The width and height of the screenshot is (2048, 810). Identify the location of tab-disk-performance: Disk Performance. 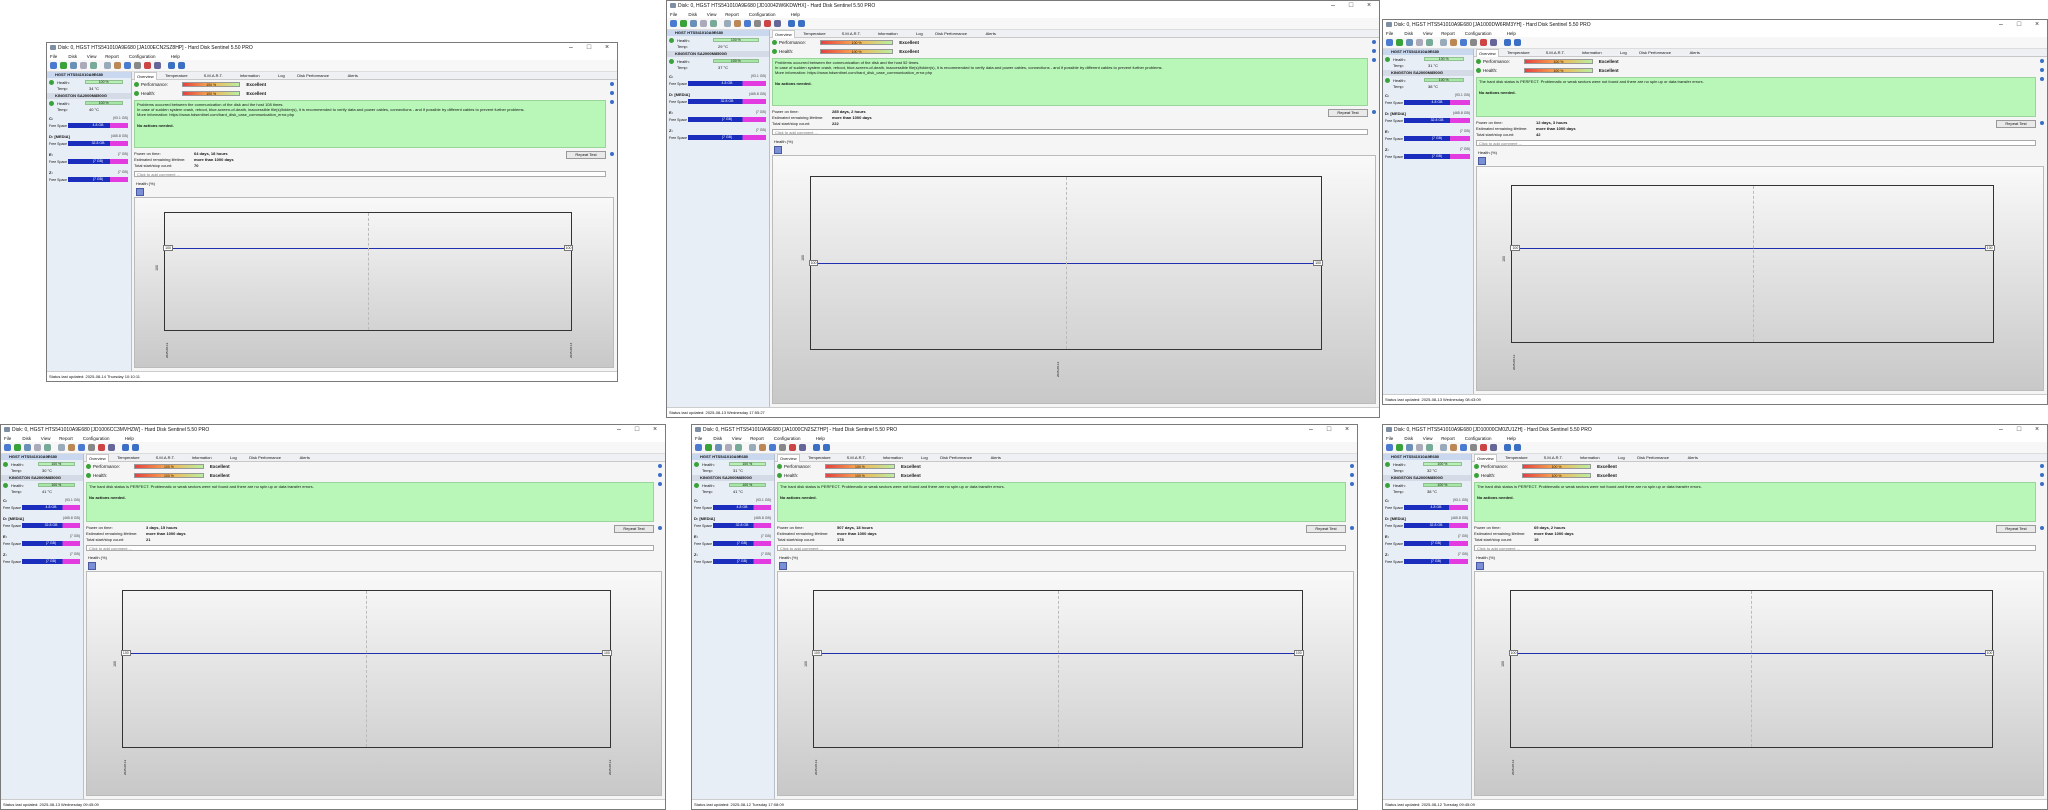
(313, 75).